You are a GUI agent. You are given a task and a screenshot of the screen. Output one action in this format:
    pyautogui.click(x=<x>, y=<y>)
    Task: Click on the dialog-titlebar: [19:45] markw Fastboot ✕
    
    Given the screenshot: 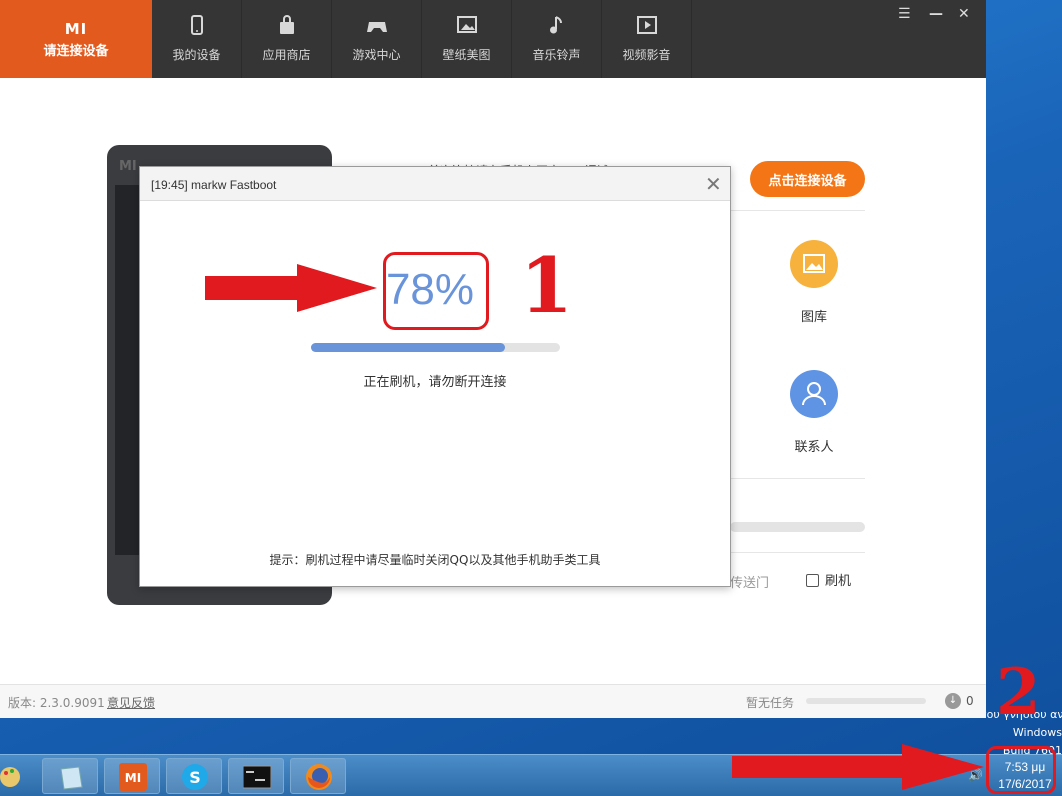 What is the action you would take?
    pyautogui.click(x=435, y=184)
    